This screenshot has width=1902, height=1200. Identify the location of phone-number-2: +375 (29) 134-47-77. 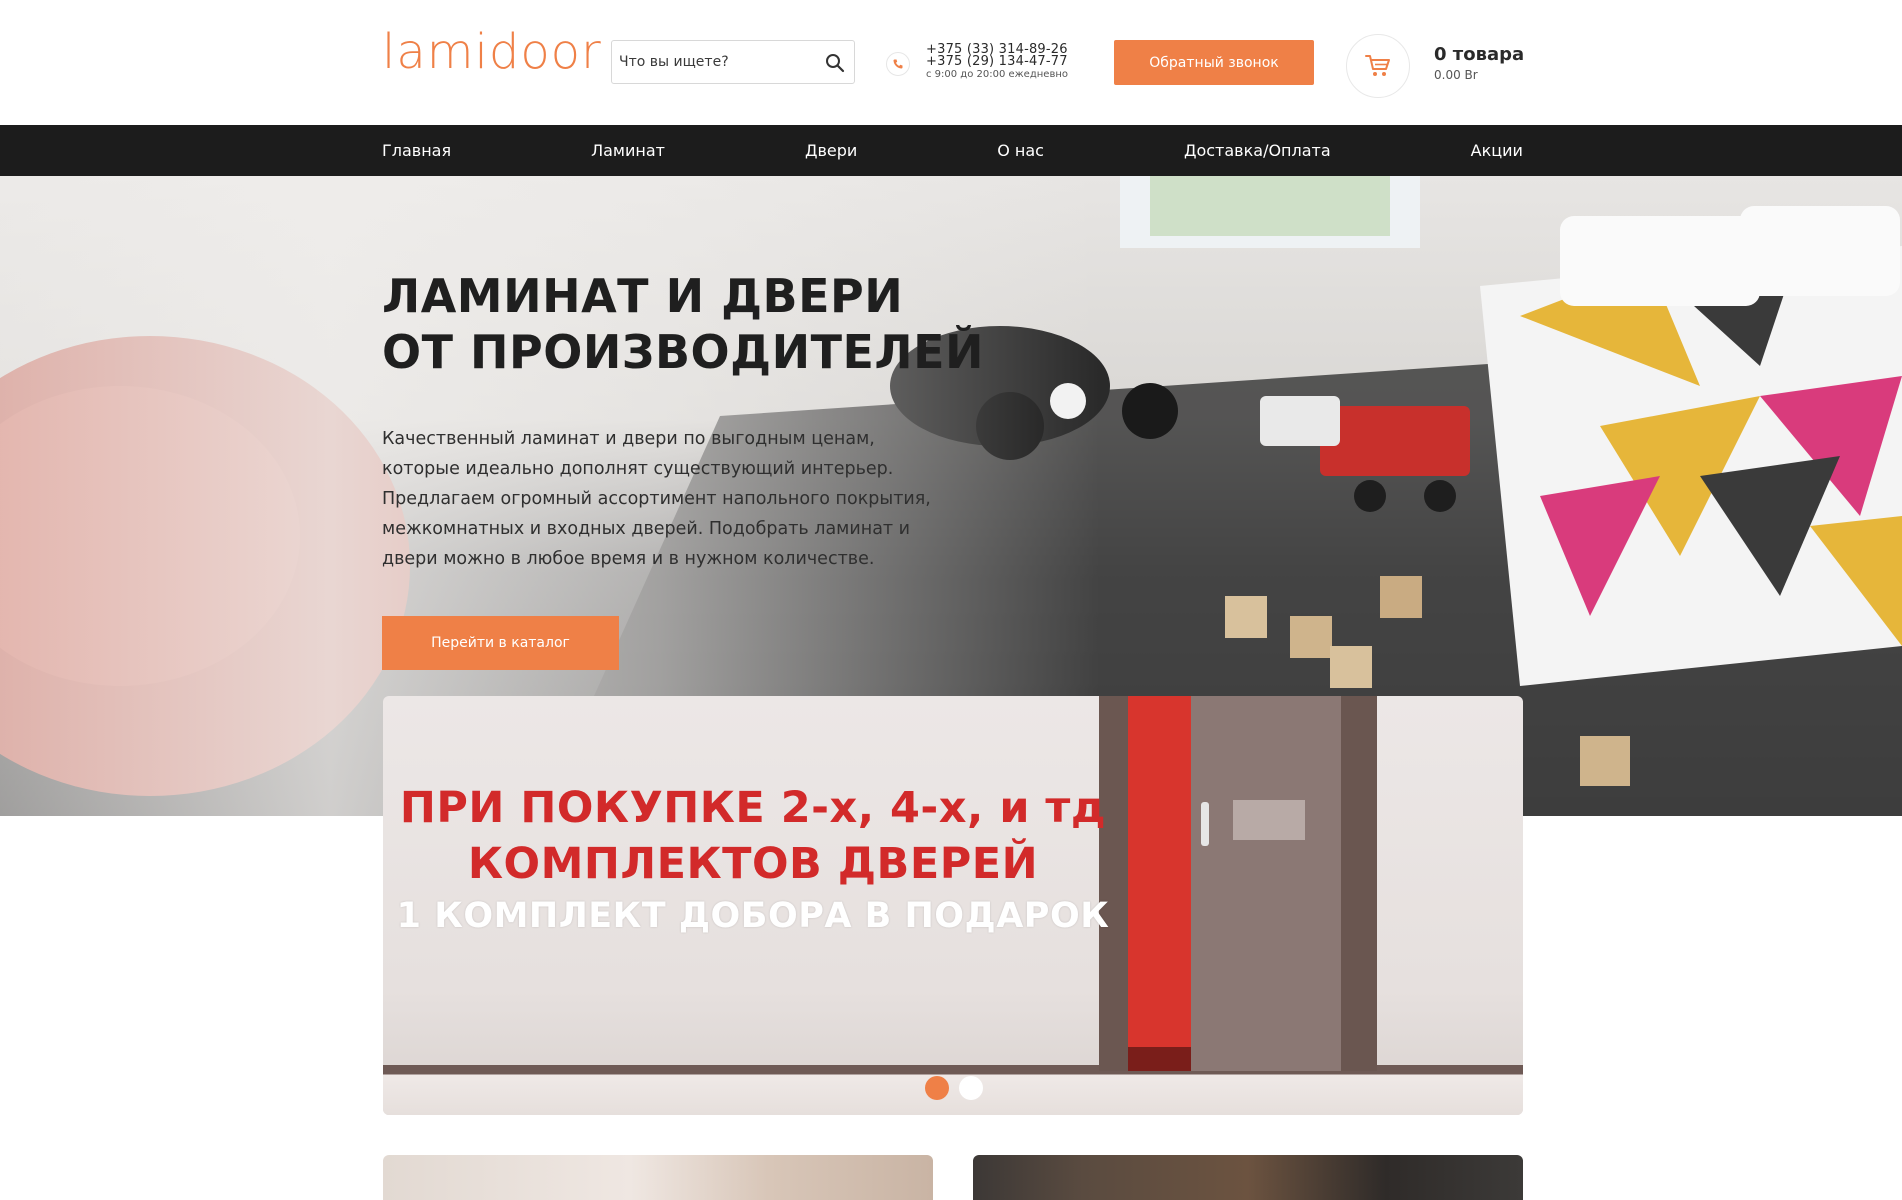
(997, 61).